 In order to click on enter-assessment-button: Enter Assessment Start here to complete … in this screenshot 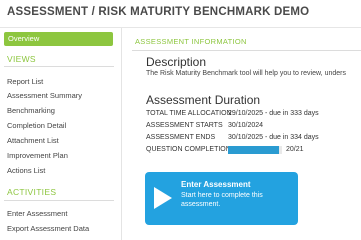, I will do `click(221, 198)`.